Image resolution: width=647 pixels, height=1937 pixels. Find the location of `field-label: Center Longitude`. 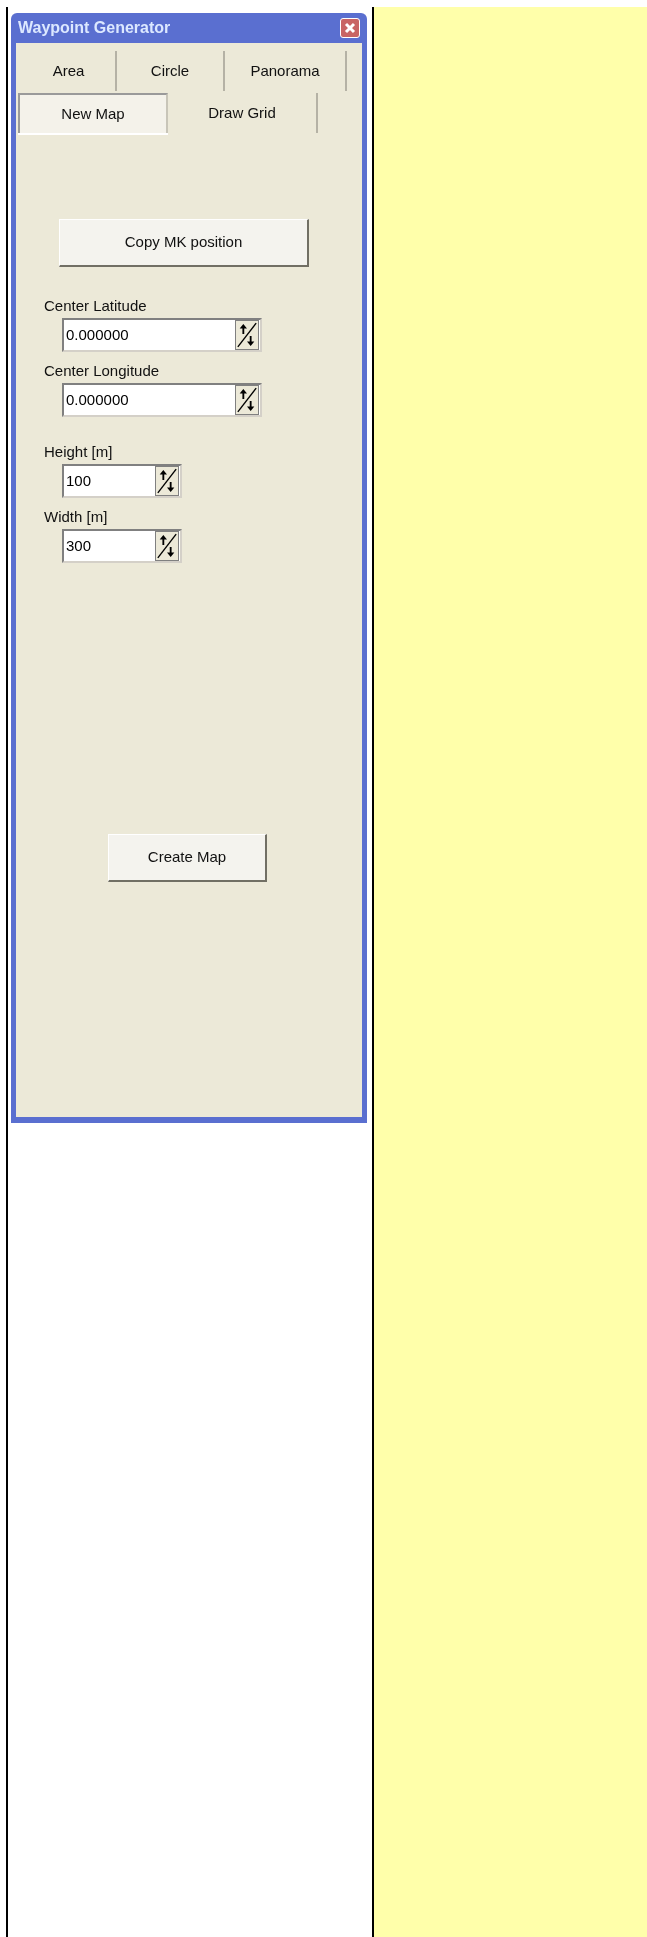

field-label: Center Longitude is located at coordinates (102, 371).